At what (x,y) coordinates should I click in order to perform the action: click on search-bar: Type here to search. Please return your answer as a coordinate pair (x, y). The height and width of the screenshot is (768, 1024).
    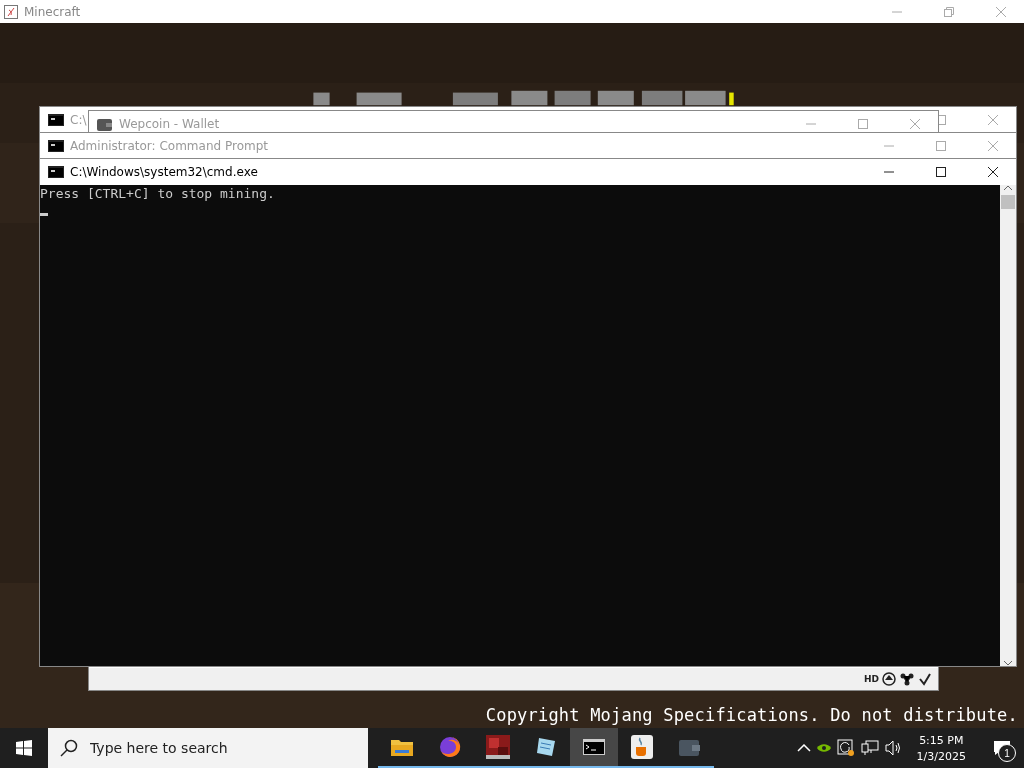
    Looking at the image, I should click on (208, 748).